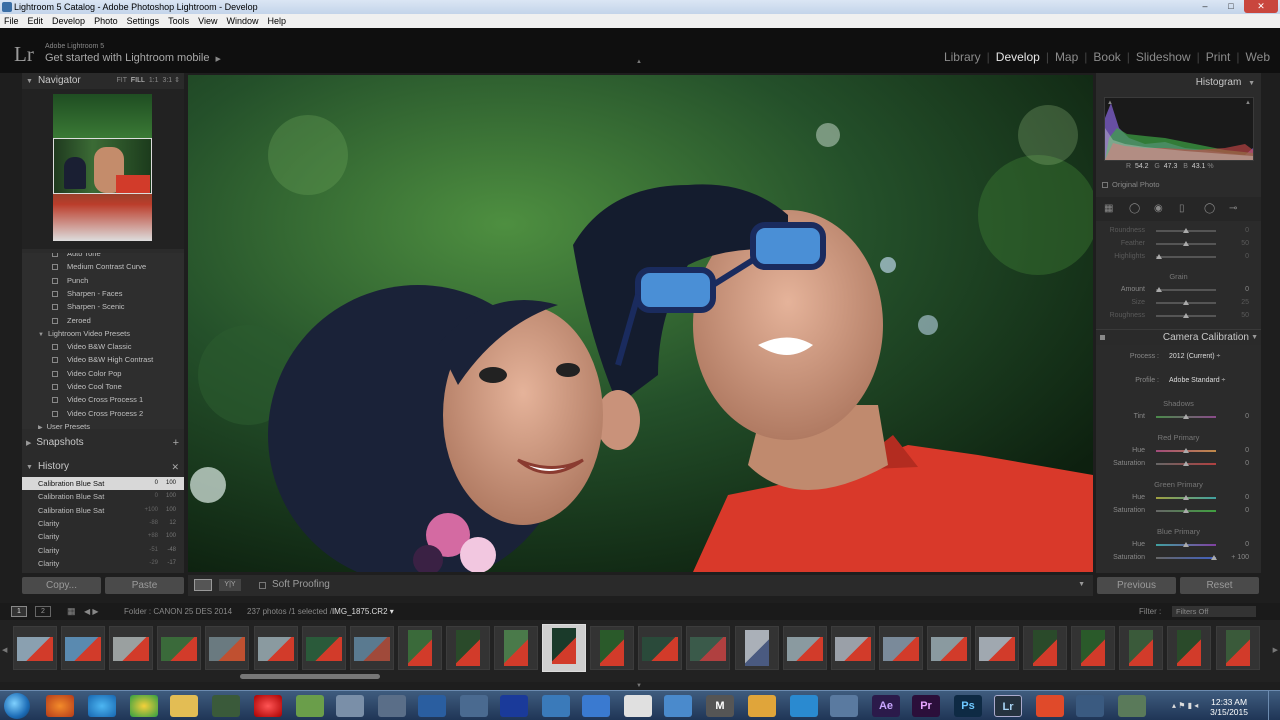  What do you see at coordinates (167, 80) in the screenshot?
I see `zoom-3-1: 3:1` at bounding box center [167, 80].